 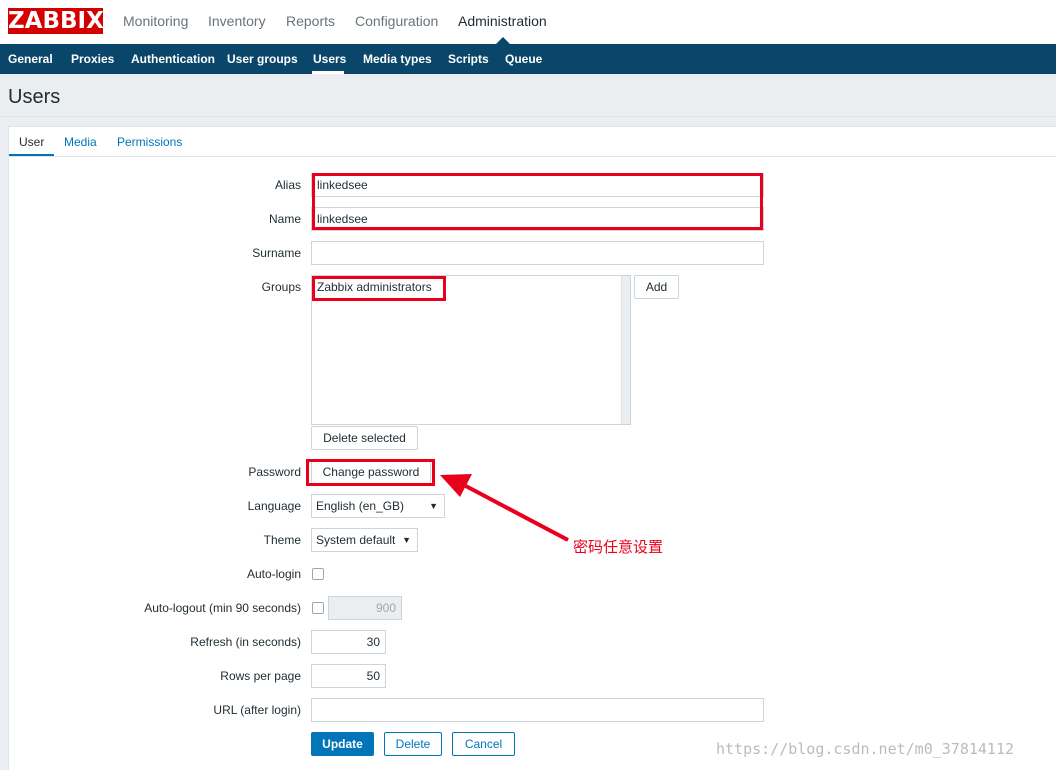 I want to click on rows-per-page-input: 50, so click(x=348, y=676).